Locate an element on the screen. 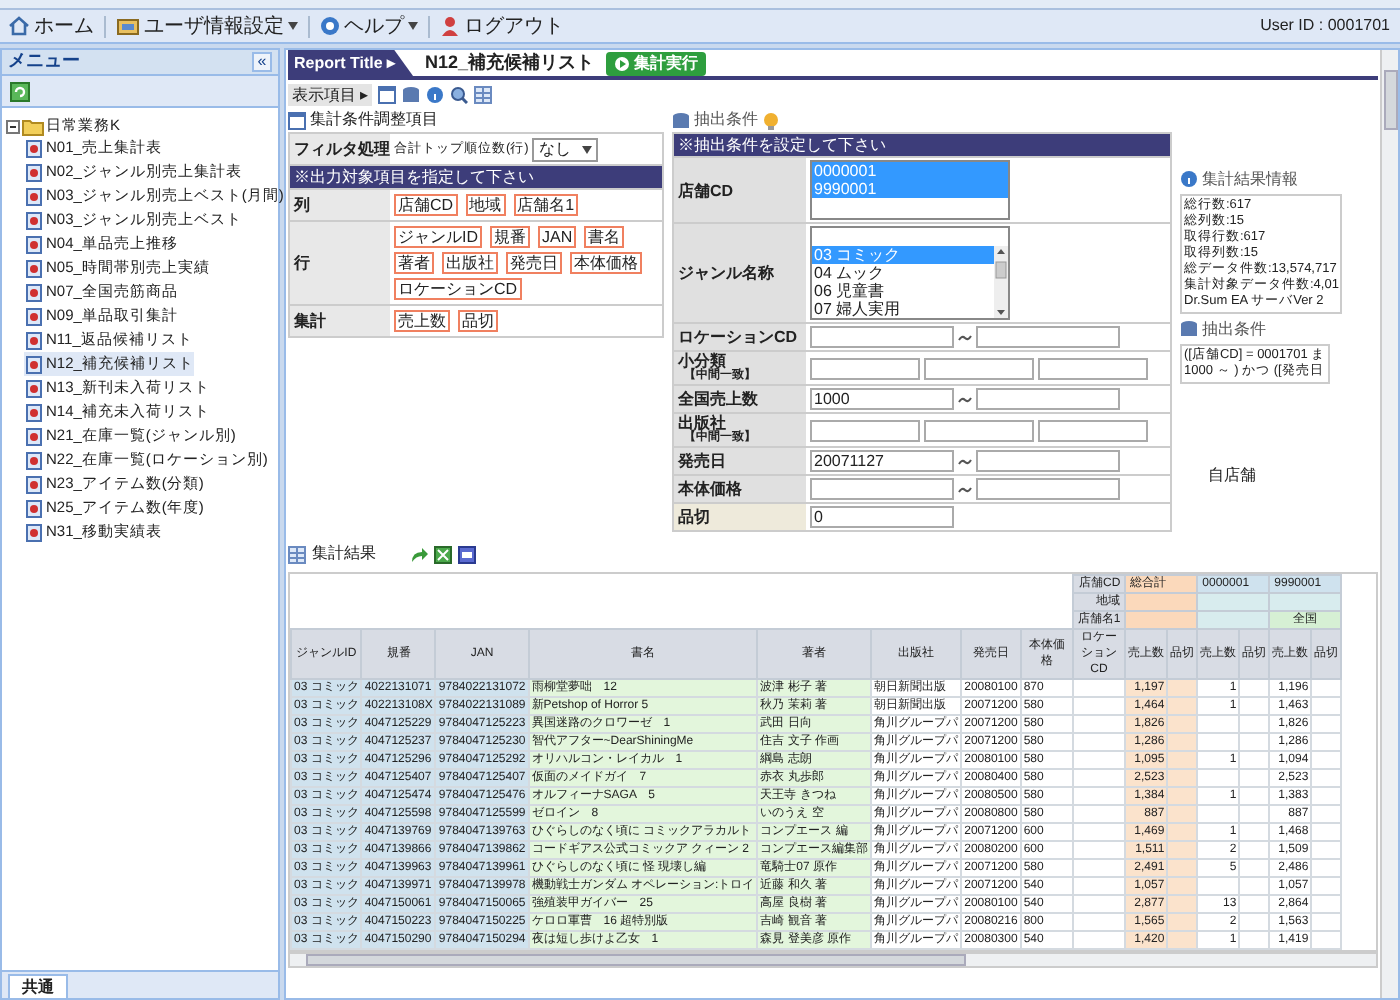  notice-banner: ※出力対象項目を指定して下さい is located at coordinates (476, 177).